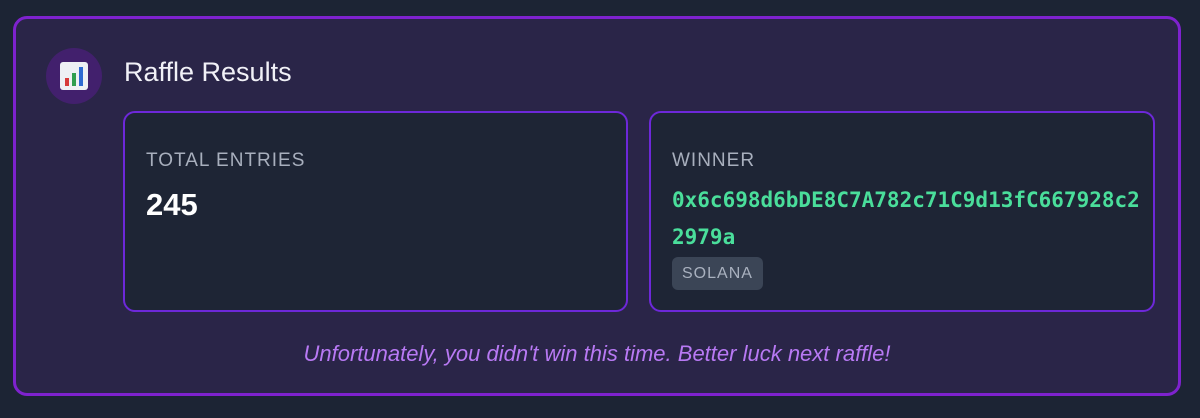 The image size is (1200, 418). Describe the element at coordinates (226, 160) in the screenshot. I see `total-entries-label: TOTAL ENTRIES` at that location.